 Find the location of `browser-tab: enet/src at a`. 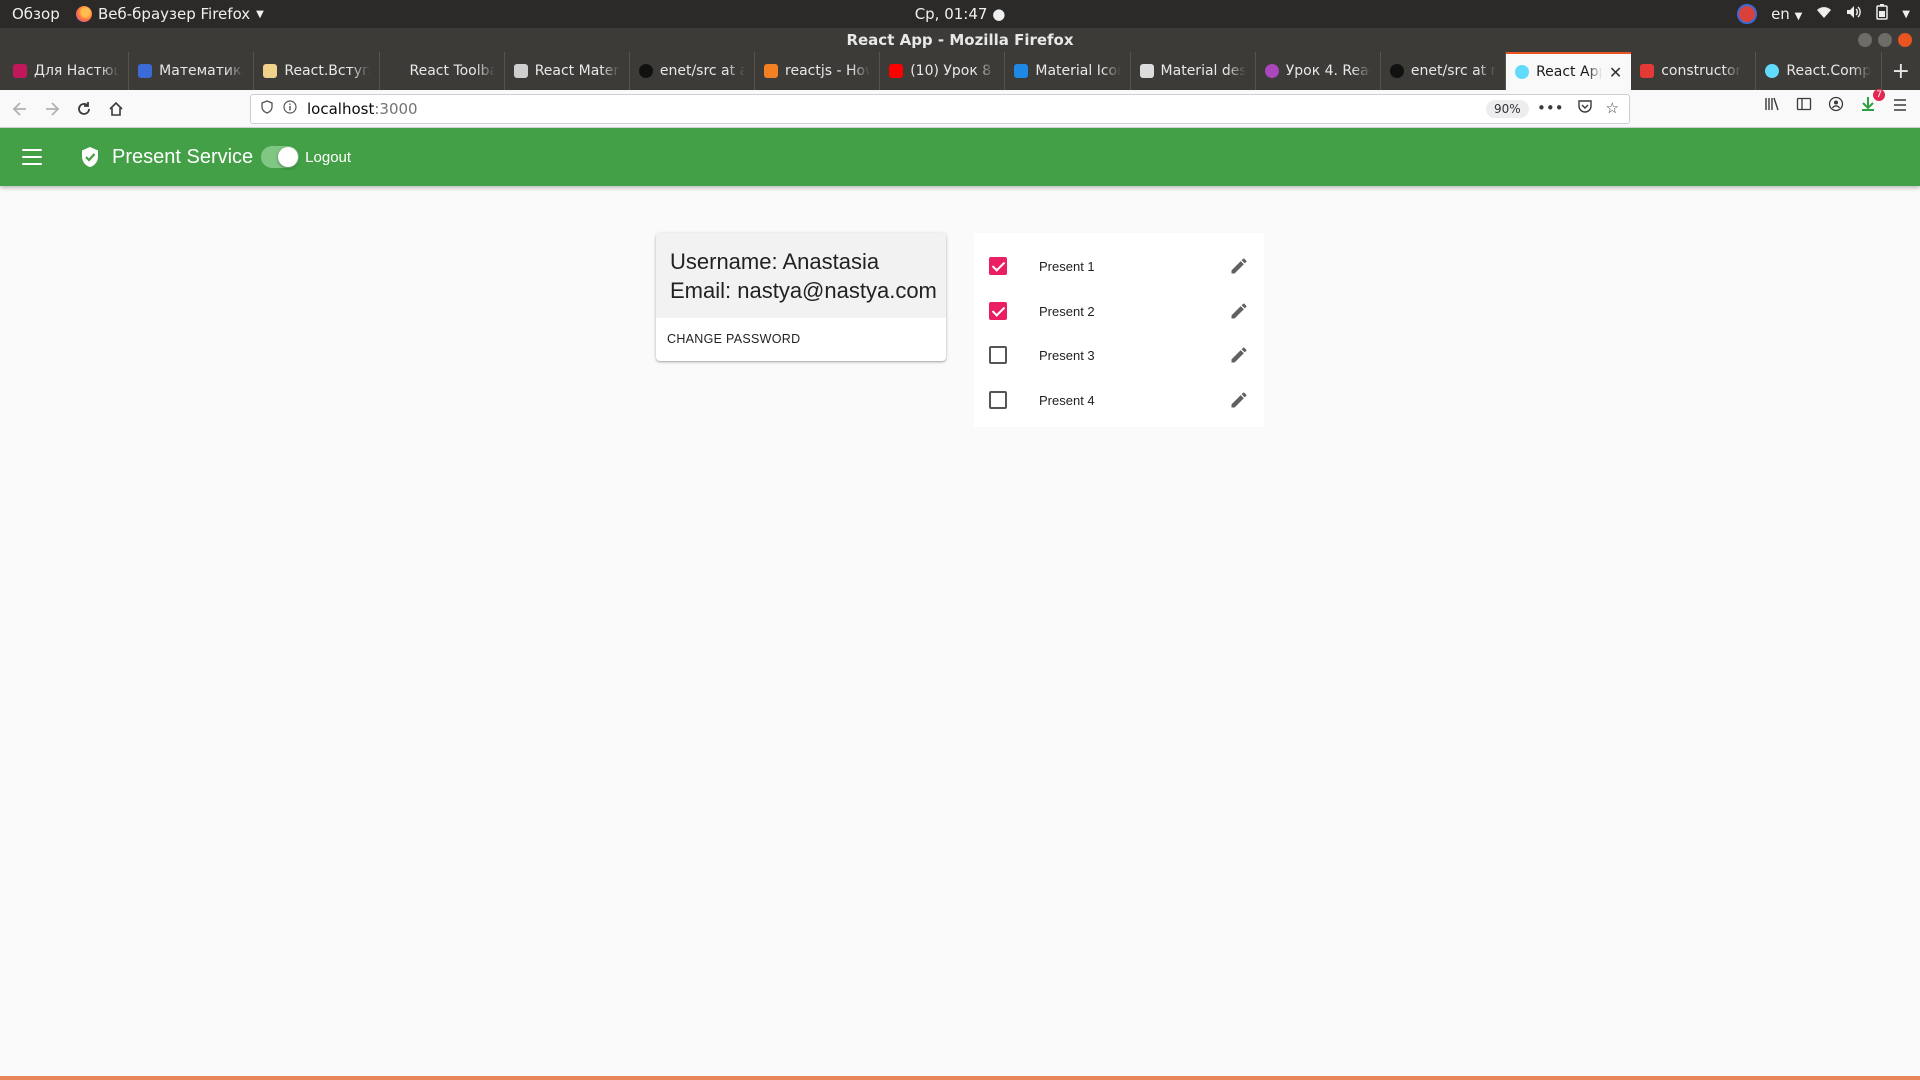

browser-tab: enet/src at a is located at coordinates (693, 71).